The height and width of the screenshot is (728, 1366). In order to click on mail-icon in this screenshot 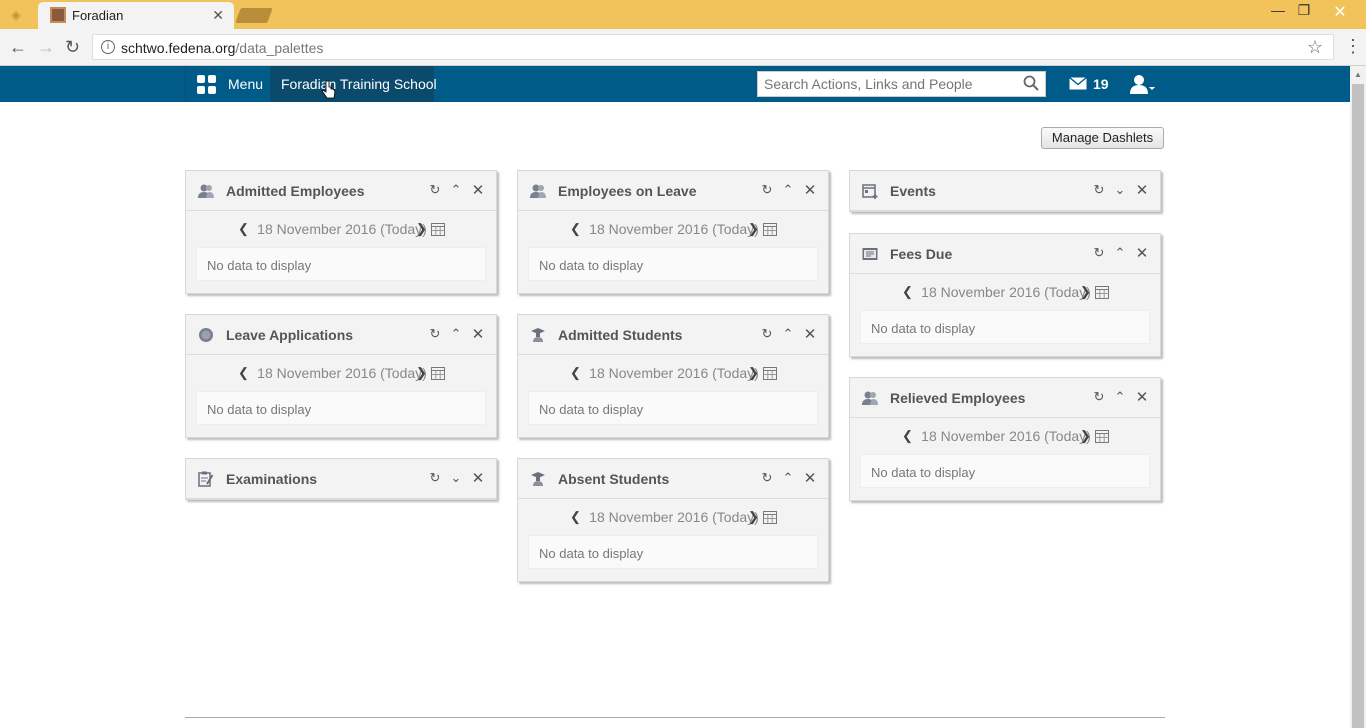, I will do `click(1078, 83)`.